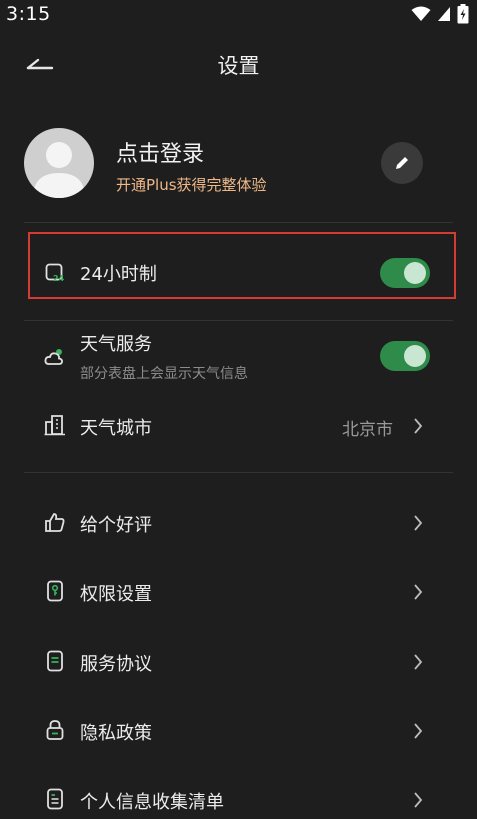 The image size is (477, 819). I want to click on thumbs-up-icon, so click(55, 522).